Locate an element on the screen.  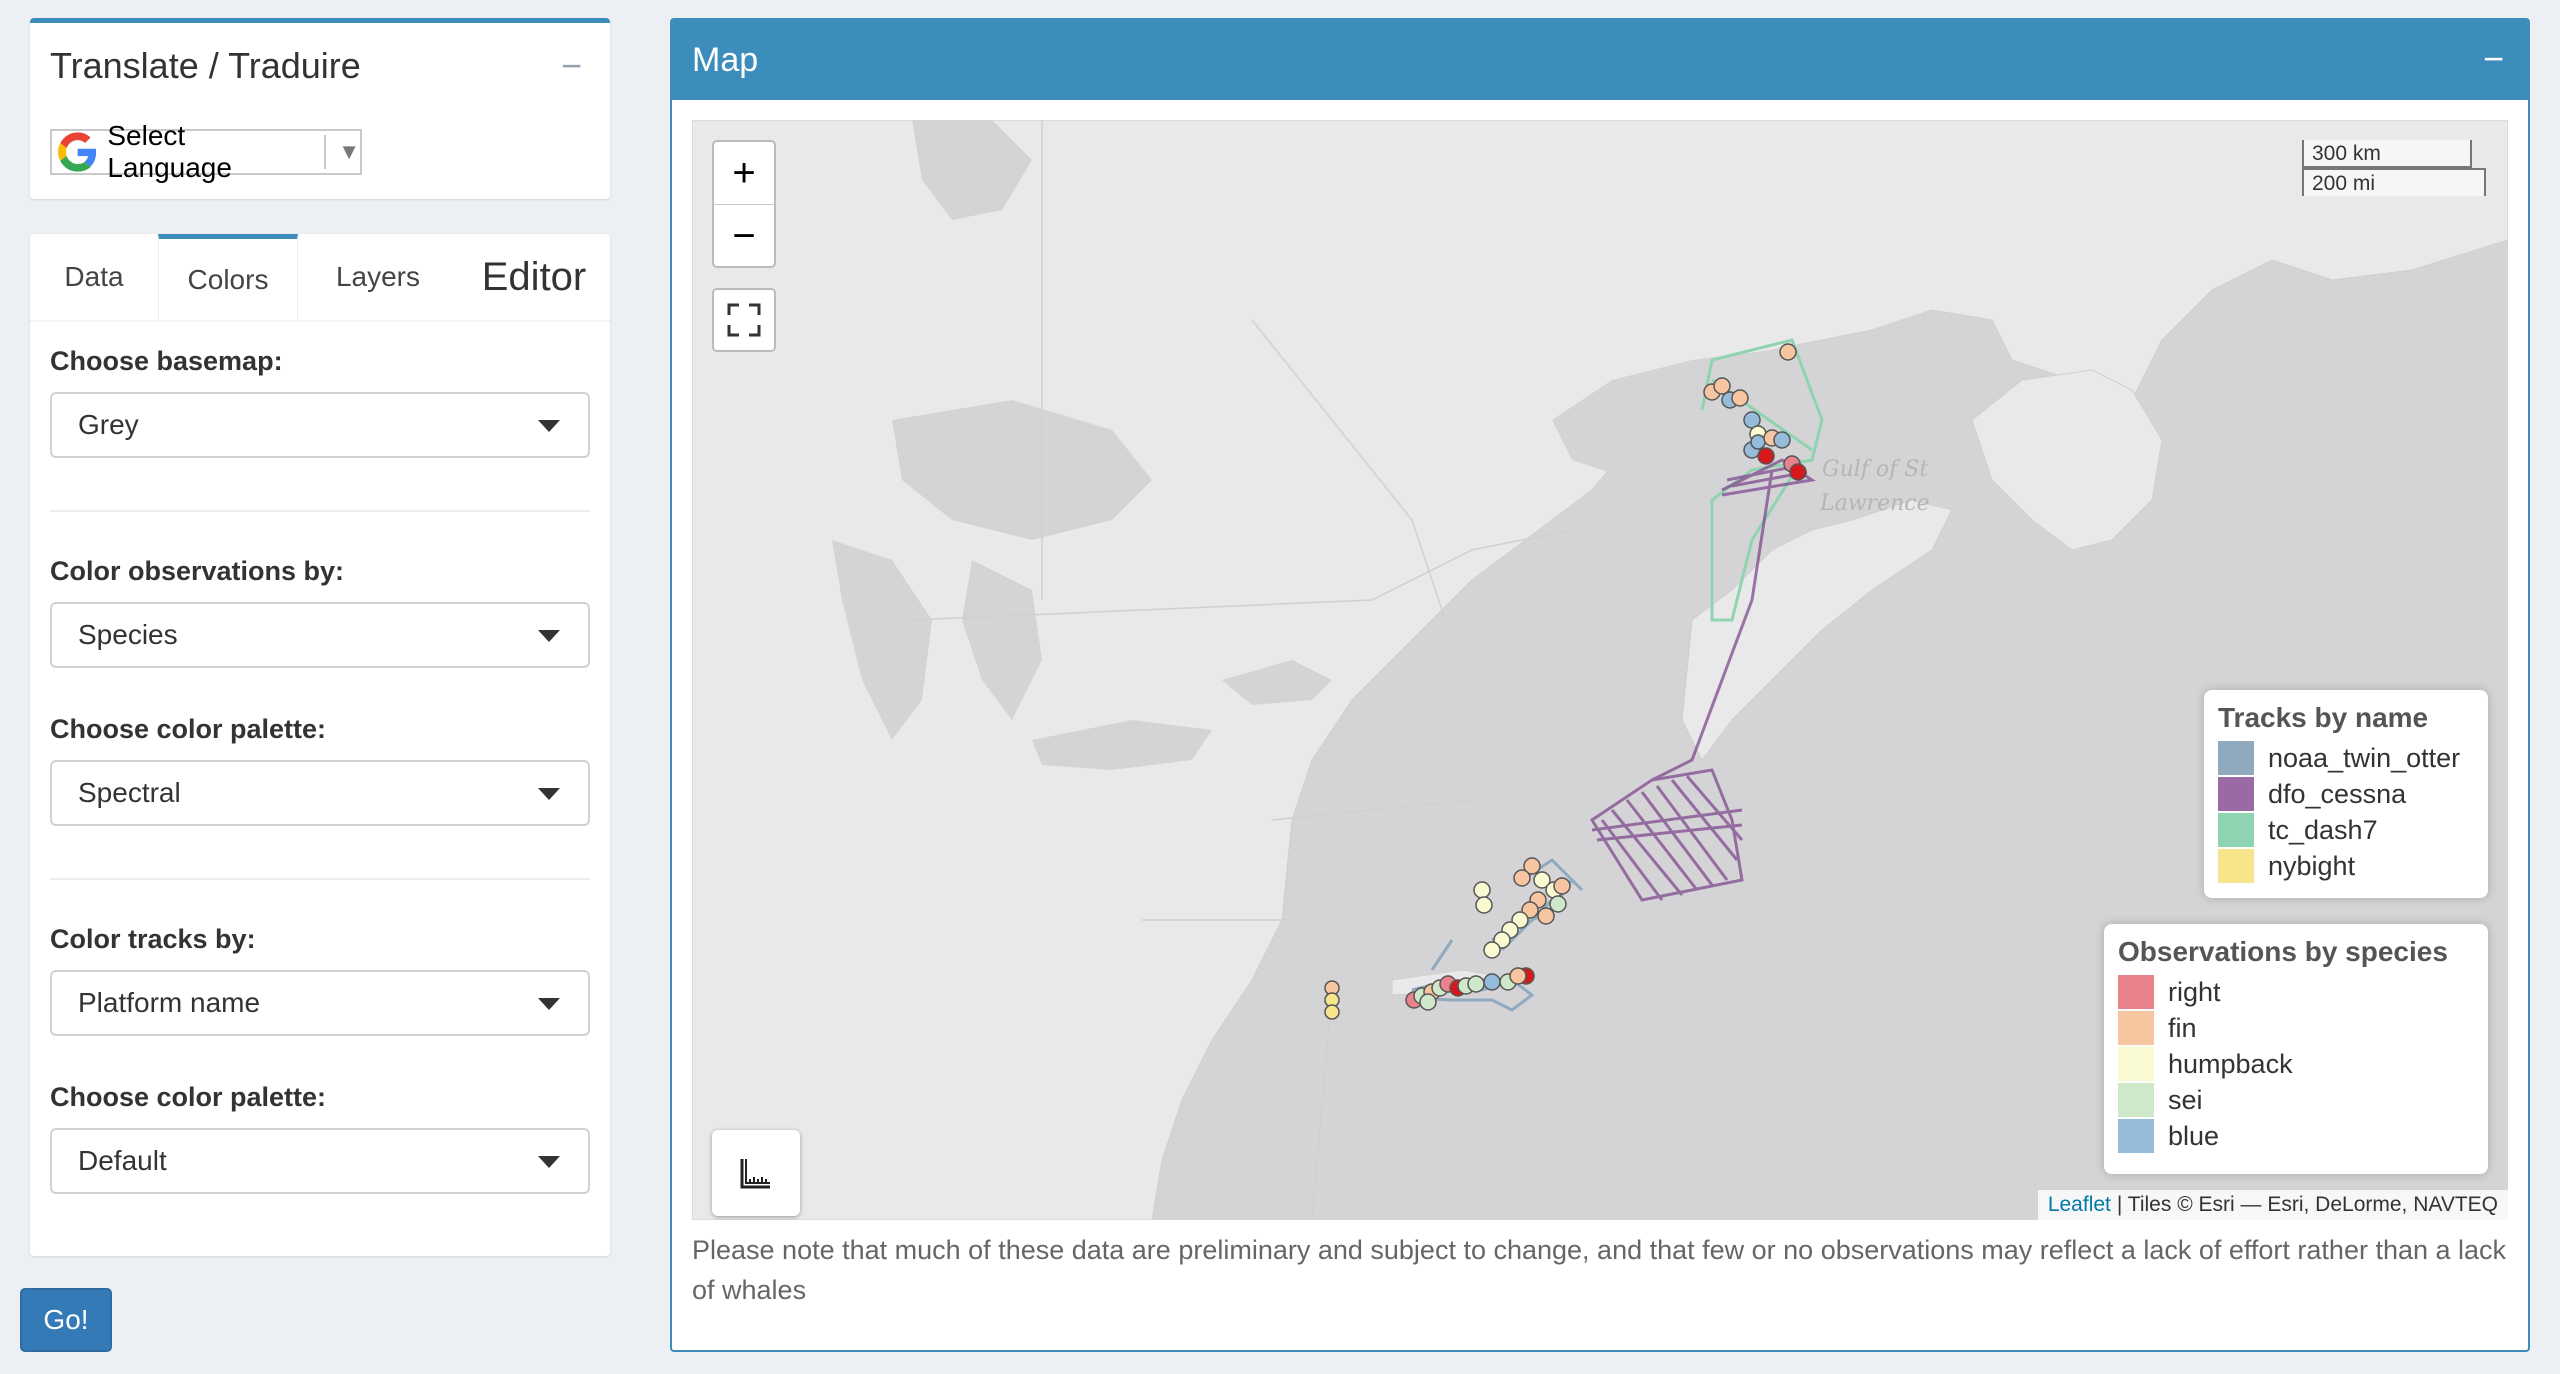
legend-item: sei is located at coordinates (2296, 1100).